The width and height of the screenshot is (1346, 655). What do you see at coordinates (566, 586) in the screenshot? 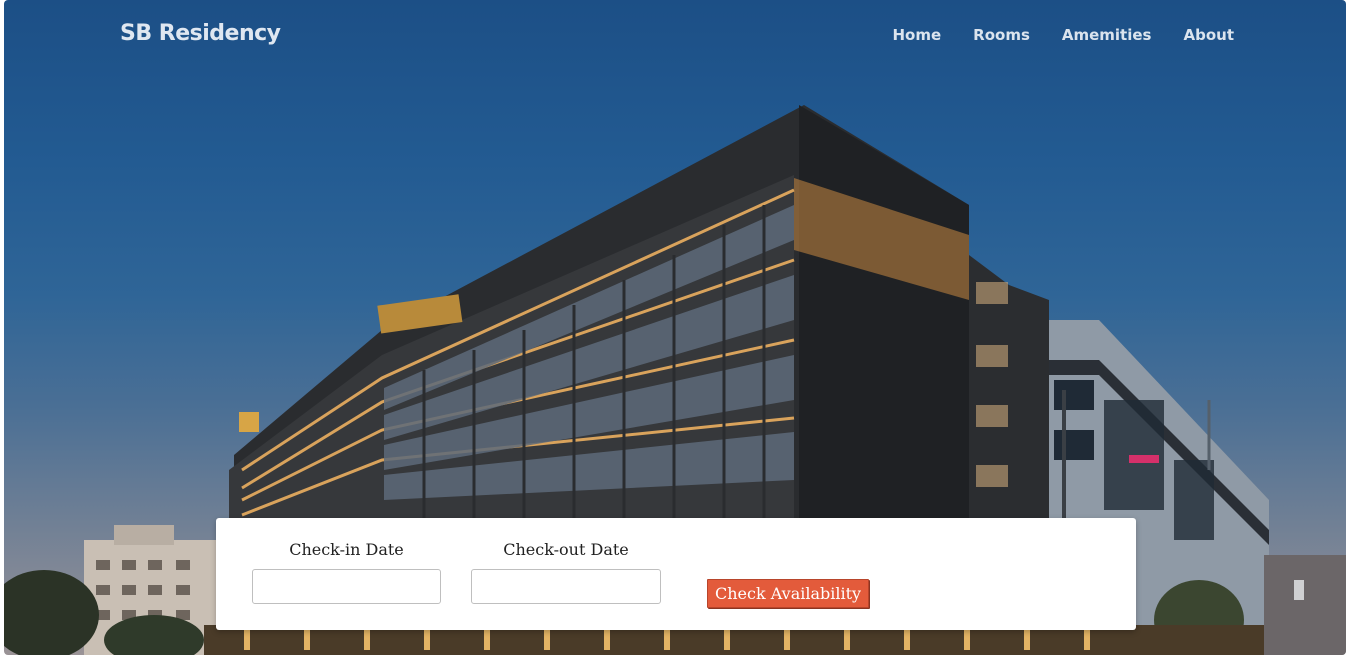
I see `checkout-date-input` at bounding box center [566, 586].